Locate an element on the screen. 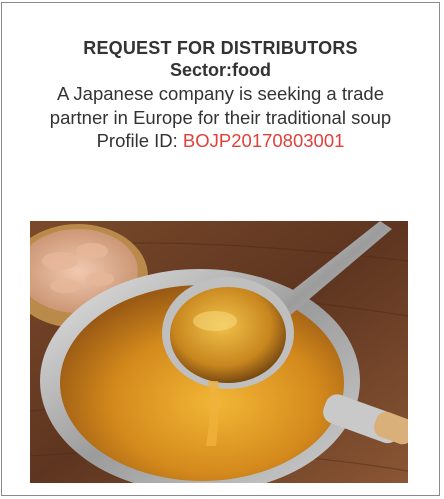 The height and width of the screenshot is (499, 444). description-line-1: A Japanese company is seeking a trade is located at coordinates (220, 93).